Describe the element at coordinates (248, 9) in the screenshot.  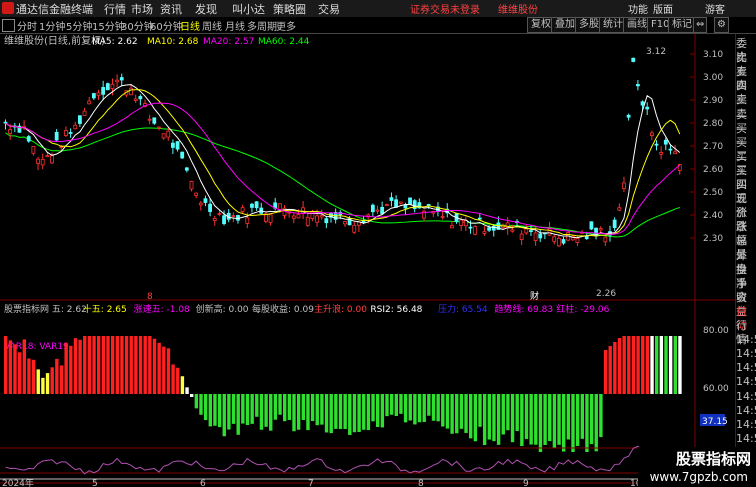
I see `menu-xiaoda: 叫小达` at that location.